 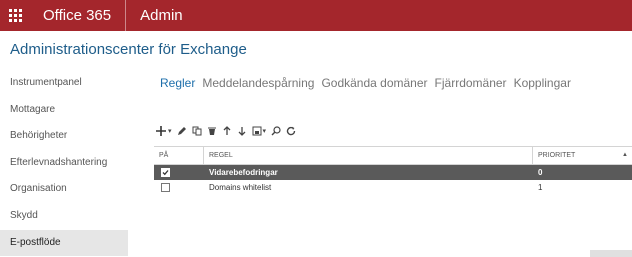 What do you see at coordinates (64, 243) in the screenshot?
I see `nav-item-e-postflode: E-postflöde` at bounding box center [64, 243].